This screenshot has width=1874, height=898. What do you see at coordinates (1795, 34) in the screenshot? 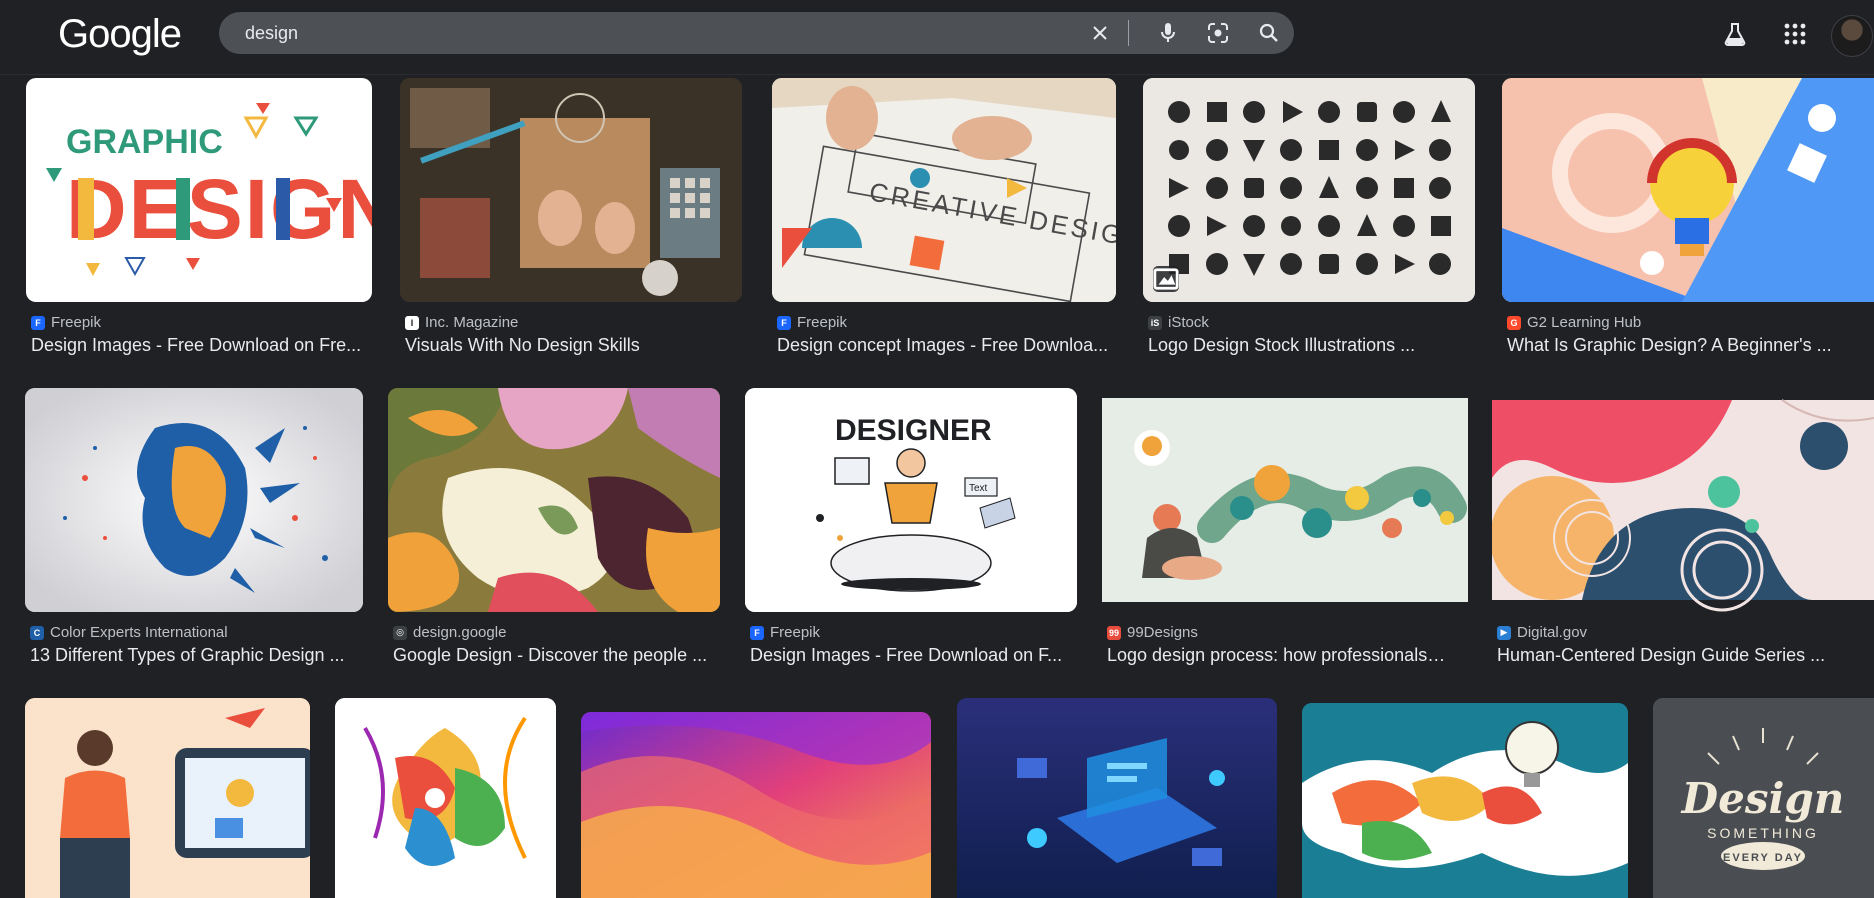
I see `apps-grid-icon` at bounding box center [1795, 34].